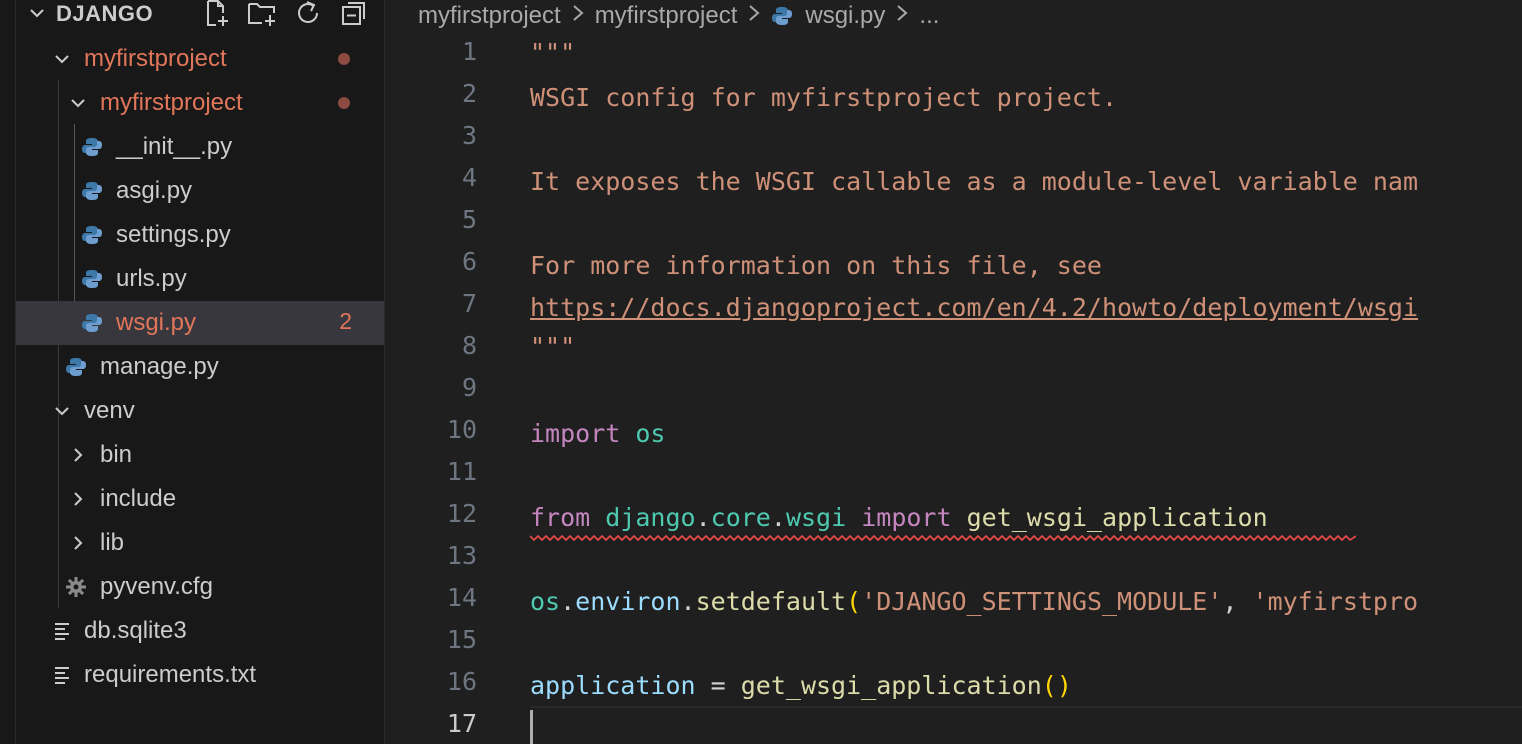  I want to click on module-name: django, so click(650, 517).